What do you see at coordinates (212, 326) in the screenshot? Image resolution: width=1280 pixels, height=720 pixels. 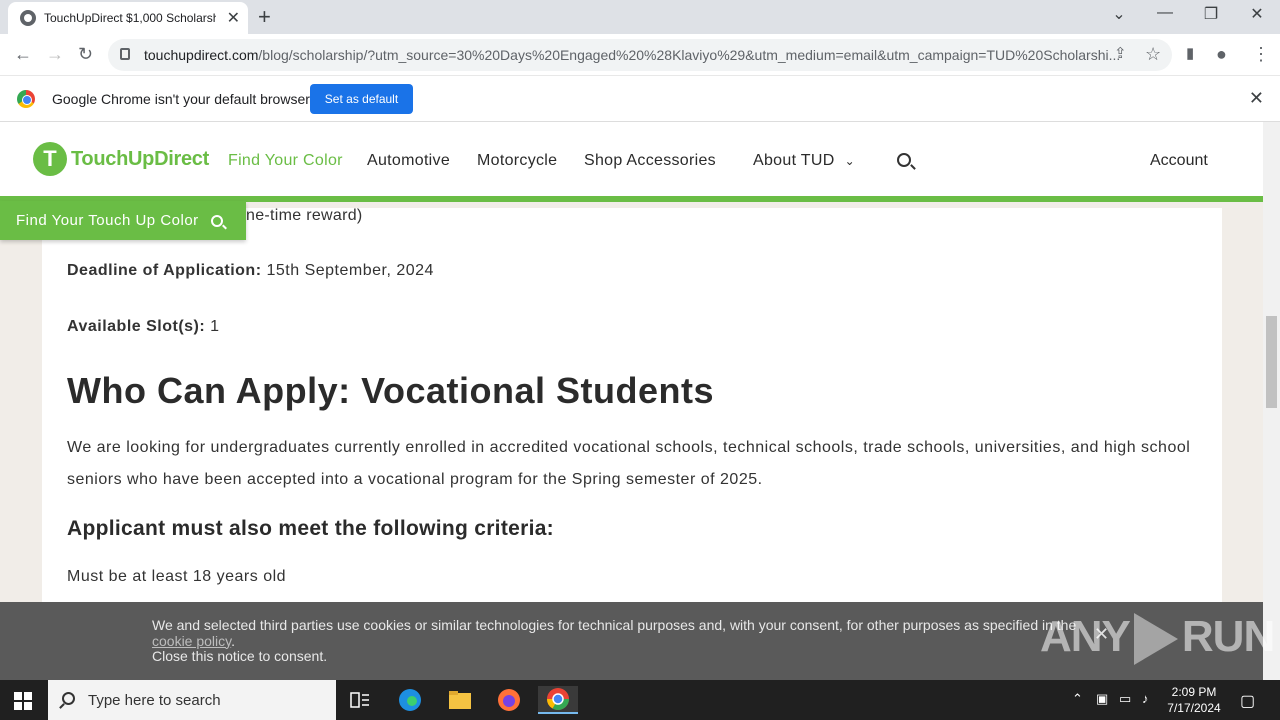 I see `slots-value: 1` at bounding box center [212, 326].